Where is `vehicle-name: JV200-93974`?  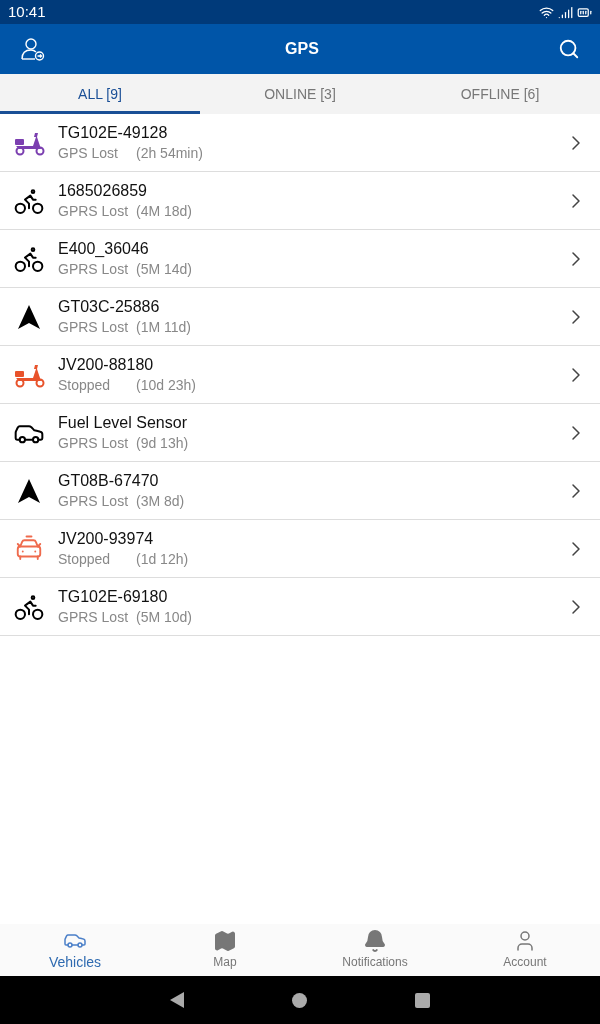
vehicle-name: JV200-93974 is located at coordinates (106, 538).